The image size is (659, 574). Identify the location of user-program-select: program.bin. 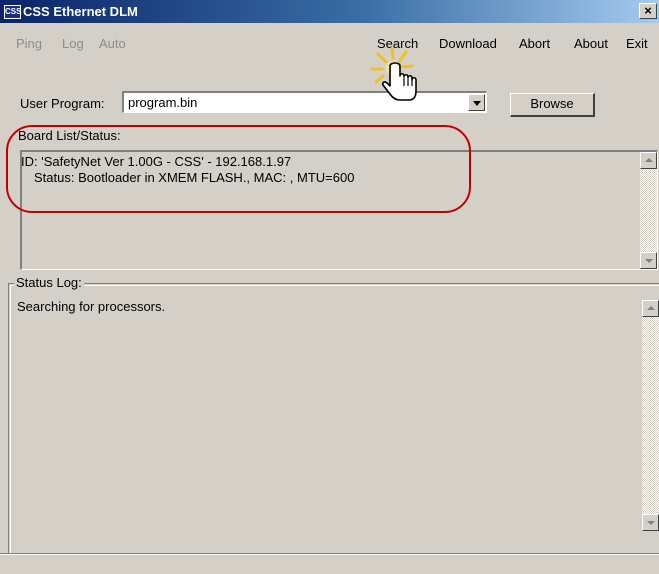
(304, 102).